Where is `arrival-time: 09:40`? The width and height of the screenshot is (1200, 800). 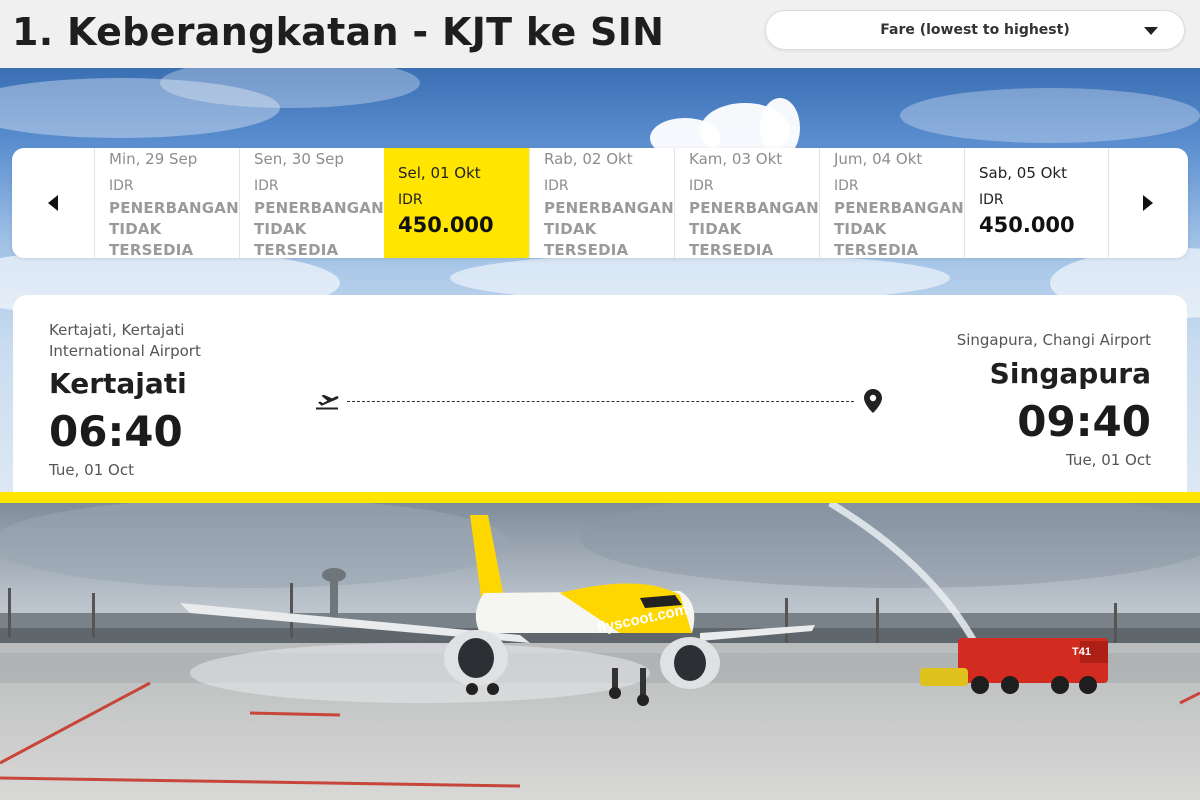 arrival-time: 09:40 is located at coordinates (1084, 421).